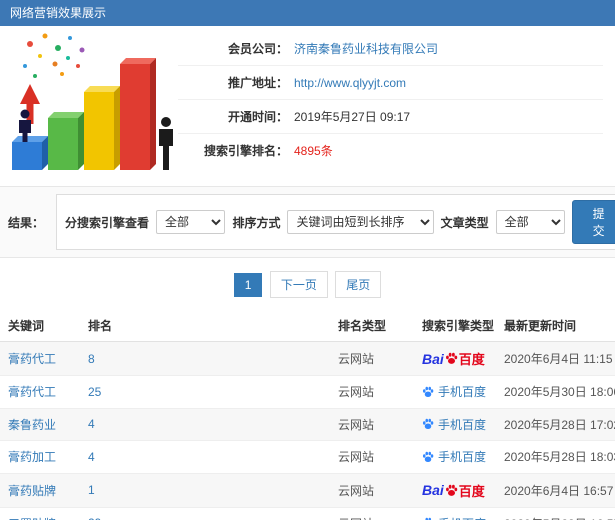  Describe the element at coordinates (40, 457) in the screenshot. I see `keyword-cell: 膏药加工` at that location.